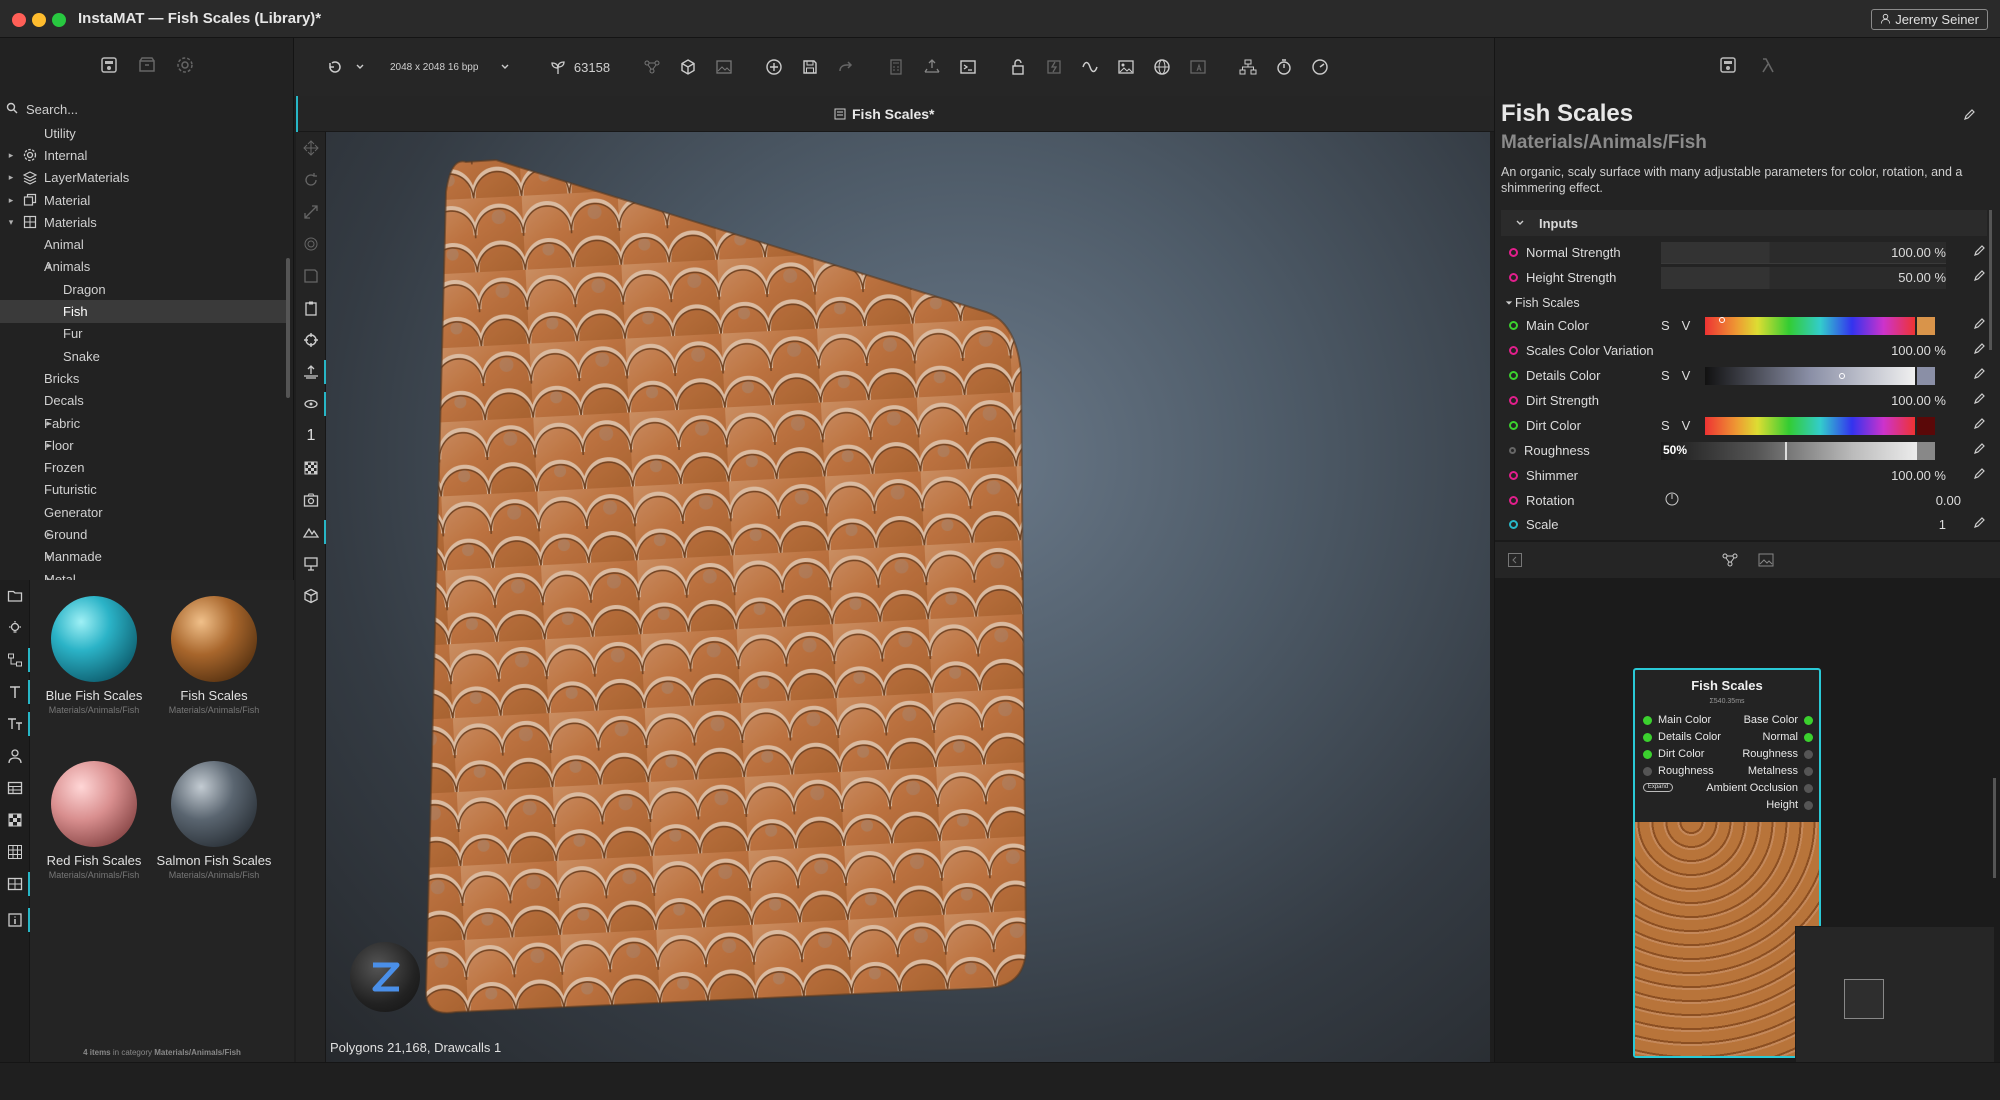 The height and width of the screenshot is (1100, 2000). Describe the element at coordinates (143, 557) in the screenshot. I see `tree-item: ▸ Manmade` at that location.